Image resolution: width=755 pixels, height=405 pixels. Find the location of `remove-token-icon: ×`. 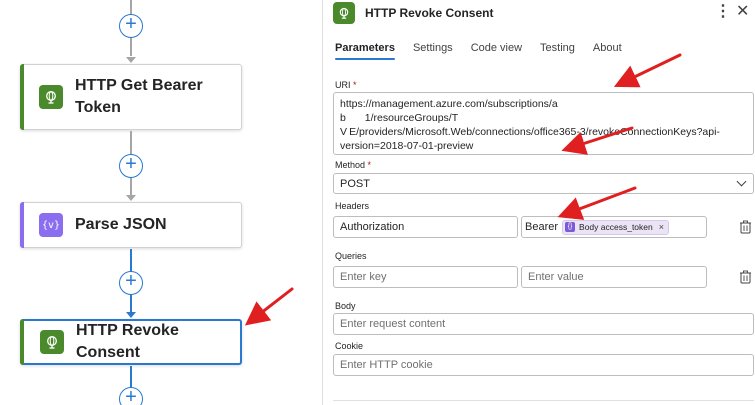

remove-token-icon: × is located at coordinates (661, 227).